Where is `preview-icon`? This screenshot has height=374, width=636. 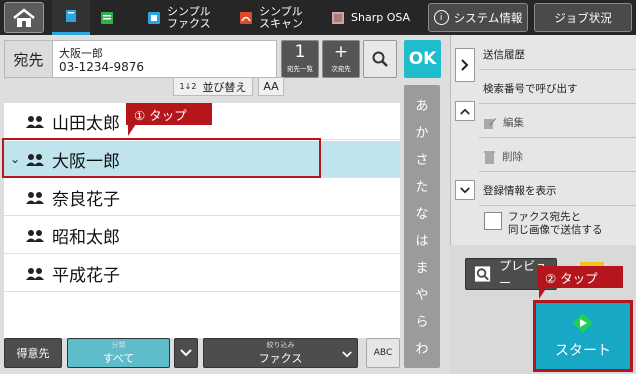 preview-icon is located at coordinates (482, 274).